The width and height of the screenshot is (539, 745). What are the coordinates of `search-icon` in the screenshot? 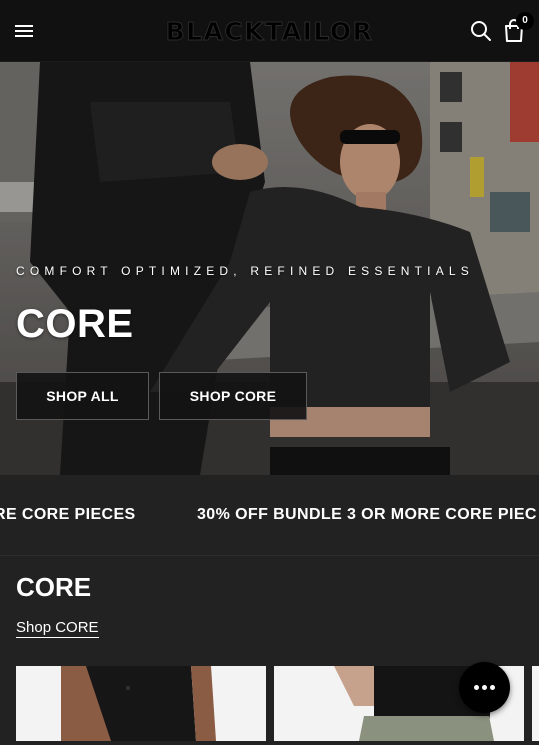 It's located at (481, 31).